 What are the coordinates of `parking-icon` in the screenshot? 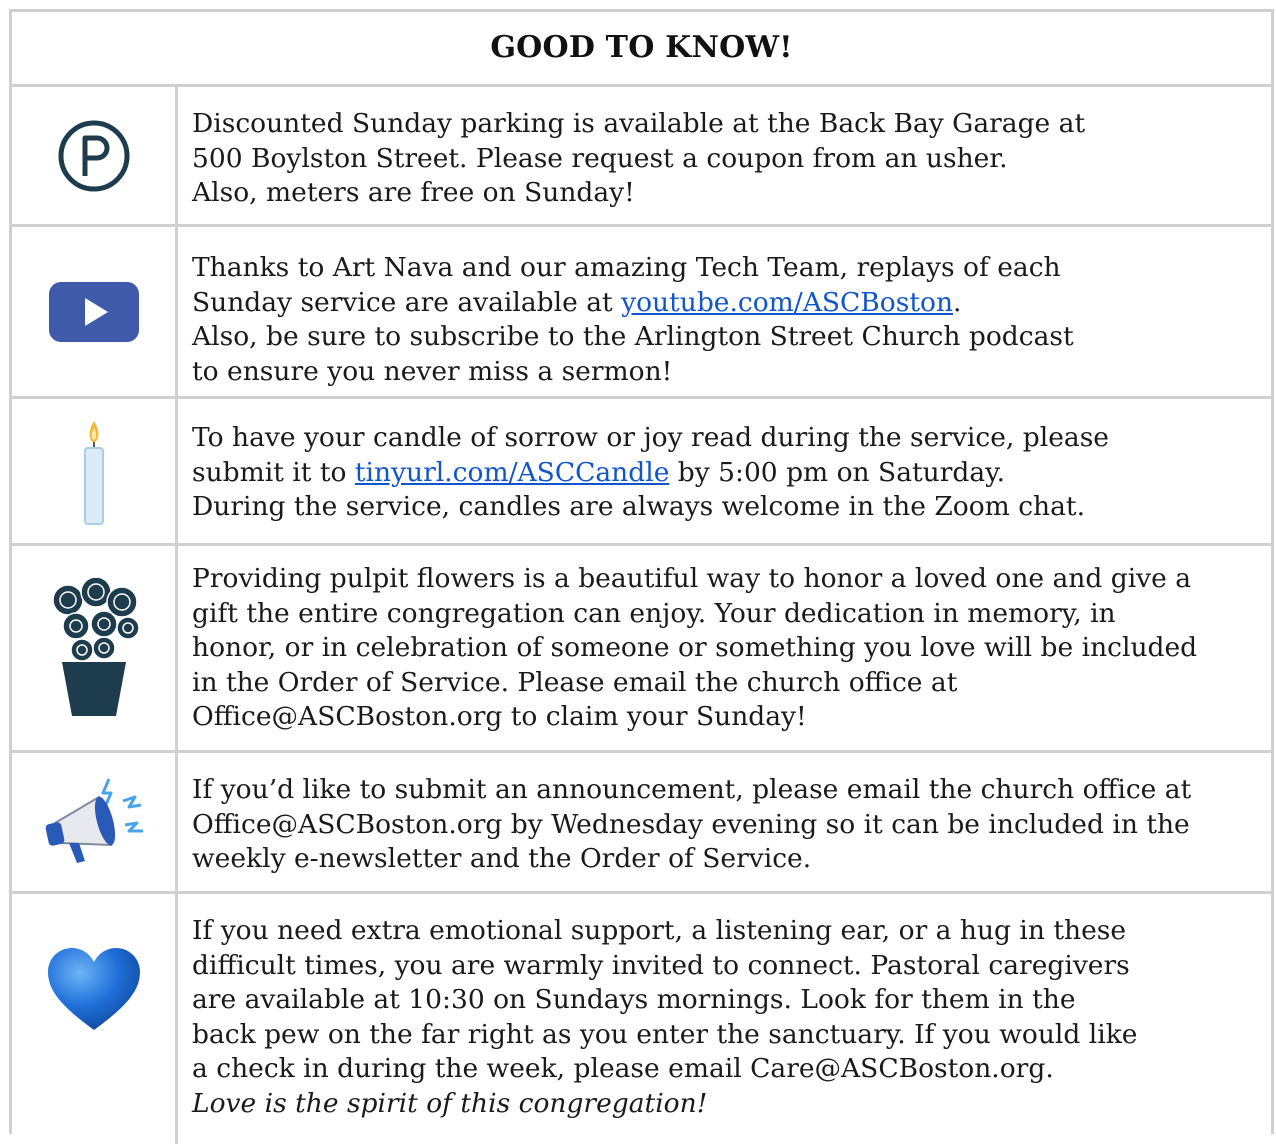 It's located at (93, 155).